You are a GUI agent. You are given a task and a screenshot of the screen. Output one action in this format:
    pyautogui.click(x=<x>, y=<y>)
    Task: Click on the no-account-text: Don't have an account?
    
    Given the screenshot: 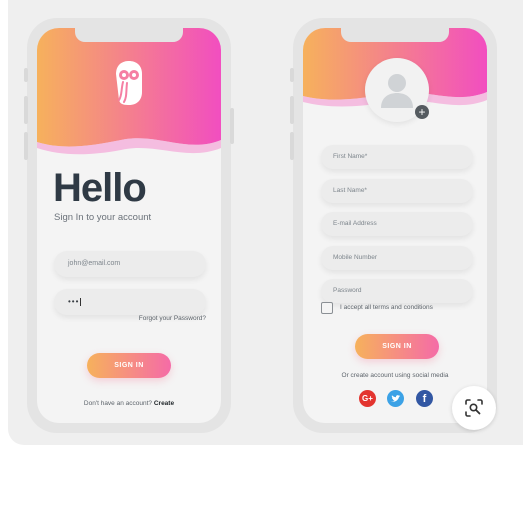 What is the action you would take?
    pyautogui.click(x=118, y=403)
    